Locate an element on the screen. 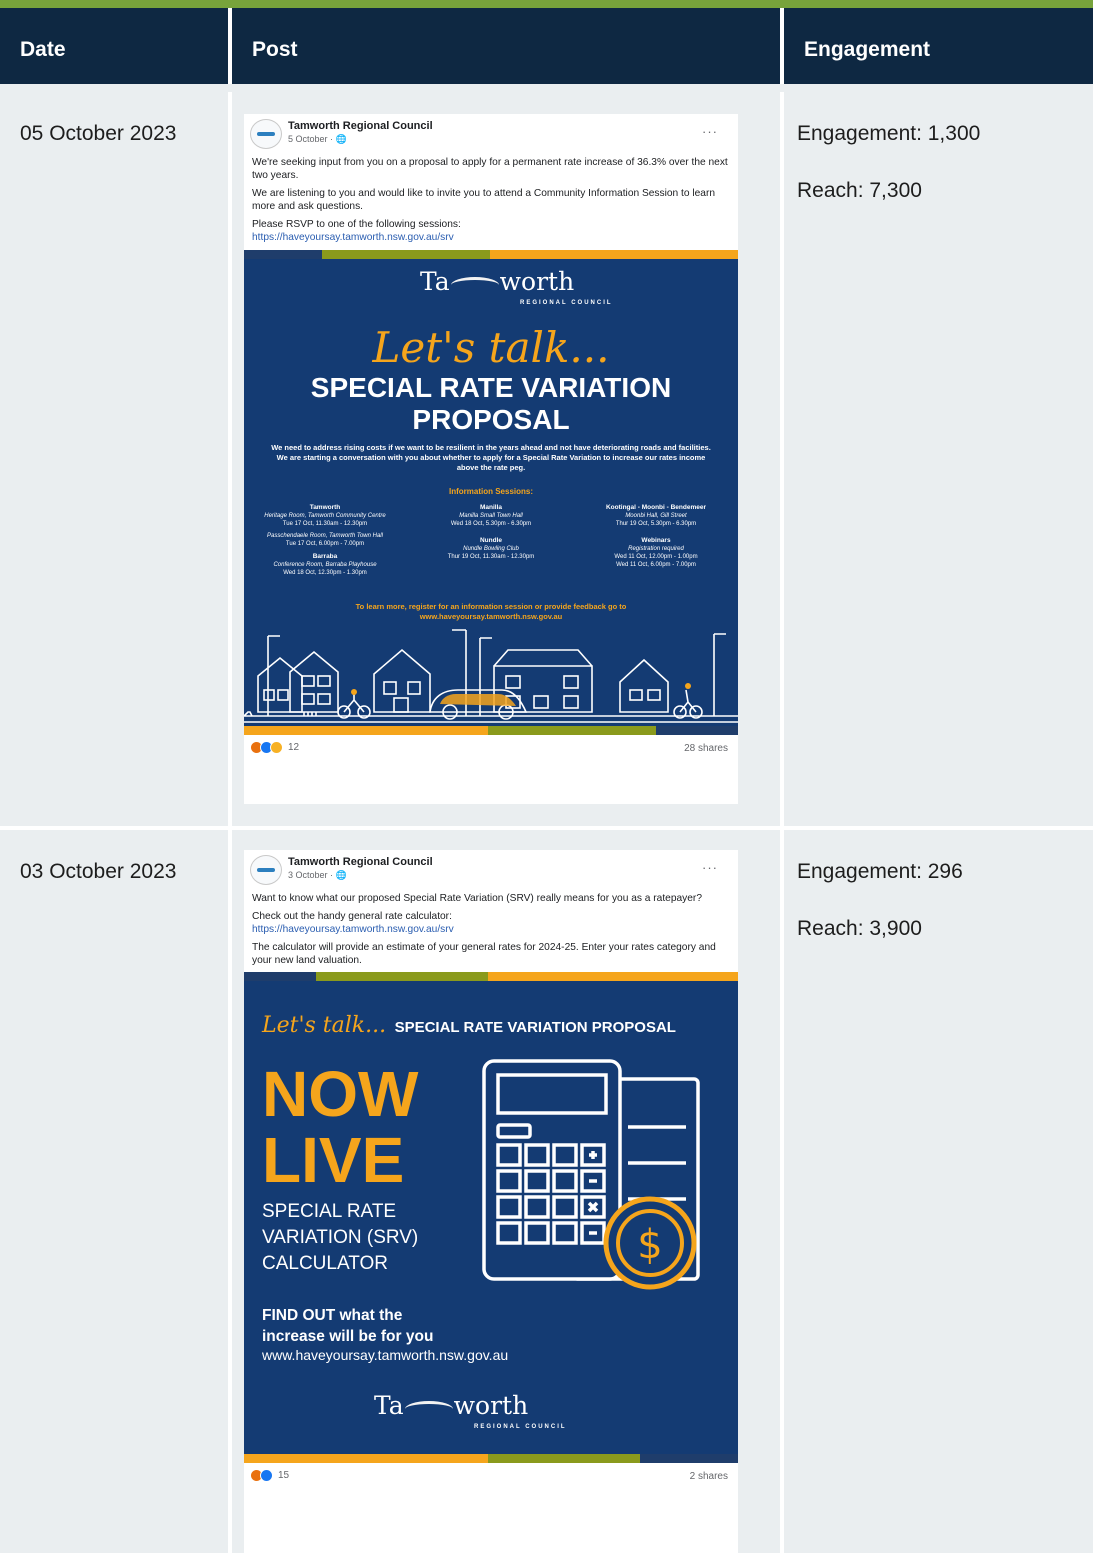  engagement-value: Engagement: 1,300 is located at coordinates (889, 133).